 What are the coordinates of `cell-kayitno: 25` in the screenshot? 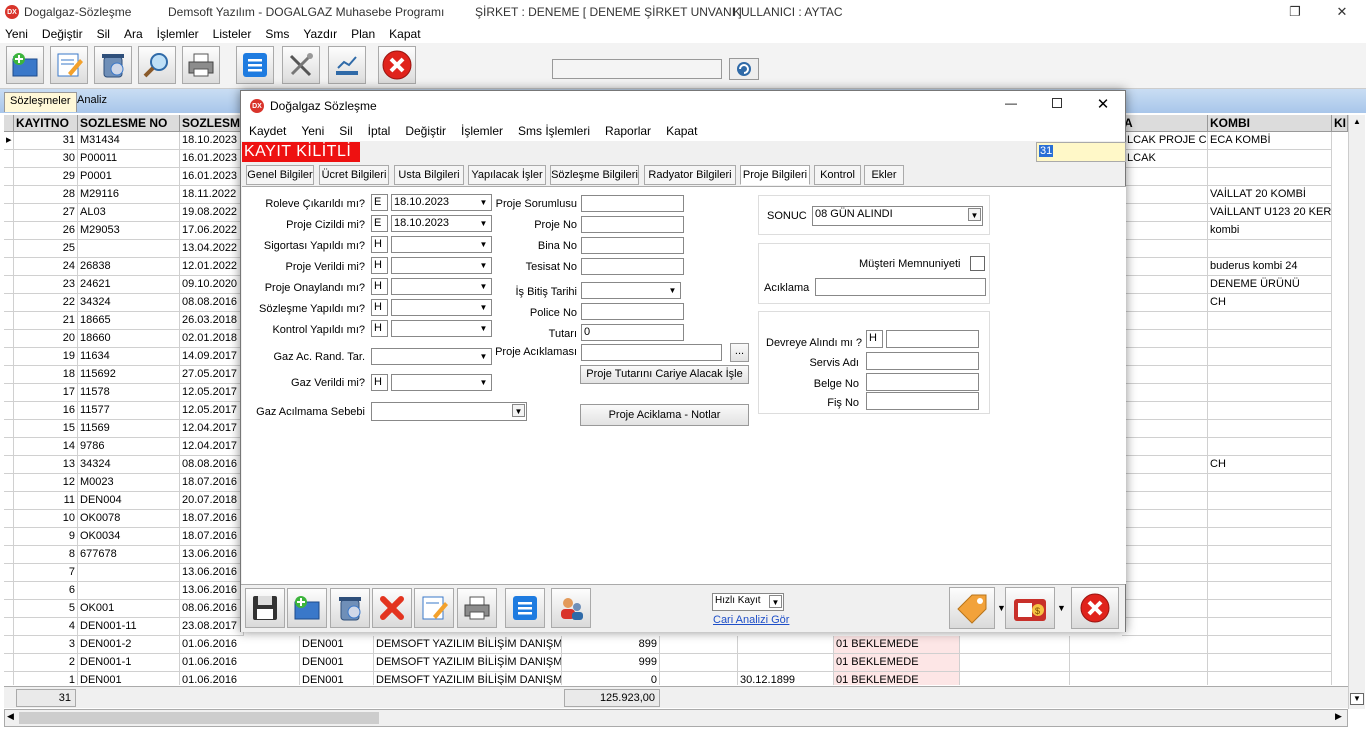 It's located at (46, 249).